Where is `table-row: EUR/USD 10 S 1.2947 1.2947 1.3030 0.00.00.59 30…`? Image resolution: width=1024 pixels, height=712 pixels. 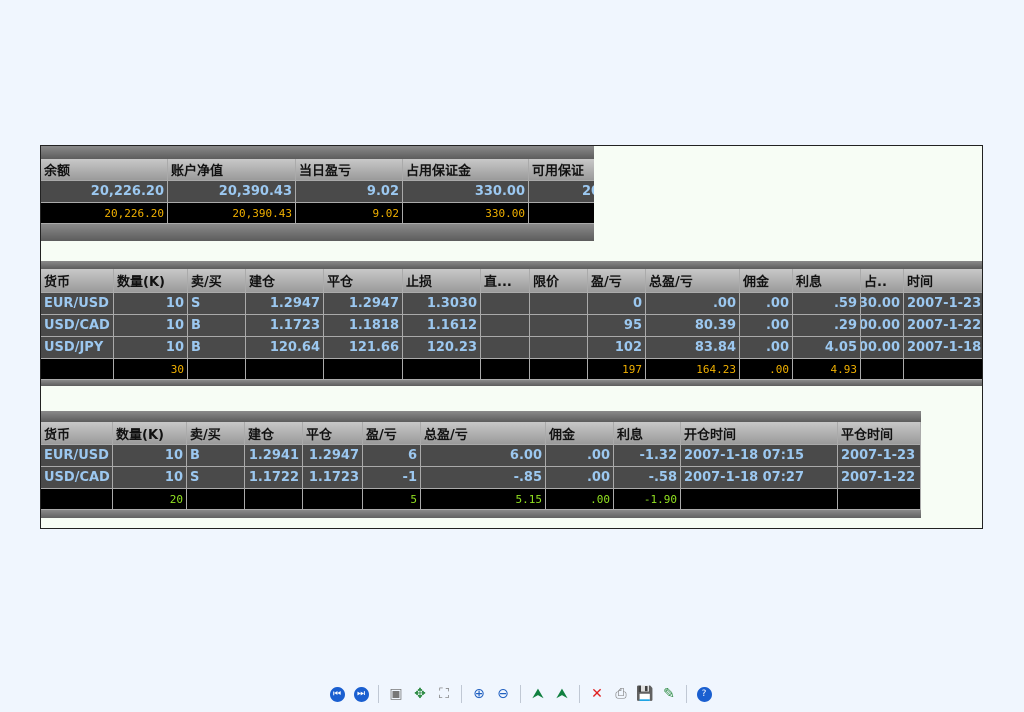 table-row: EUR/USD 10 S 1.2947 1.2947 1.3030 0.00.00.59 30… is located at coordinates (511, 304).